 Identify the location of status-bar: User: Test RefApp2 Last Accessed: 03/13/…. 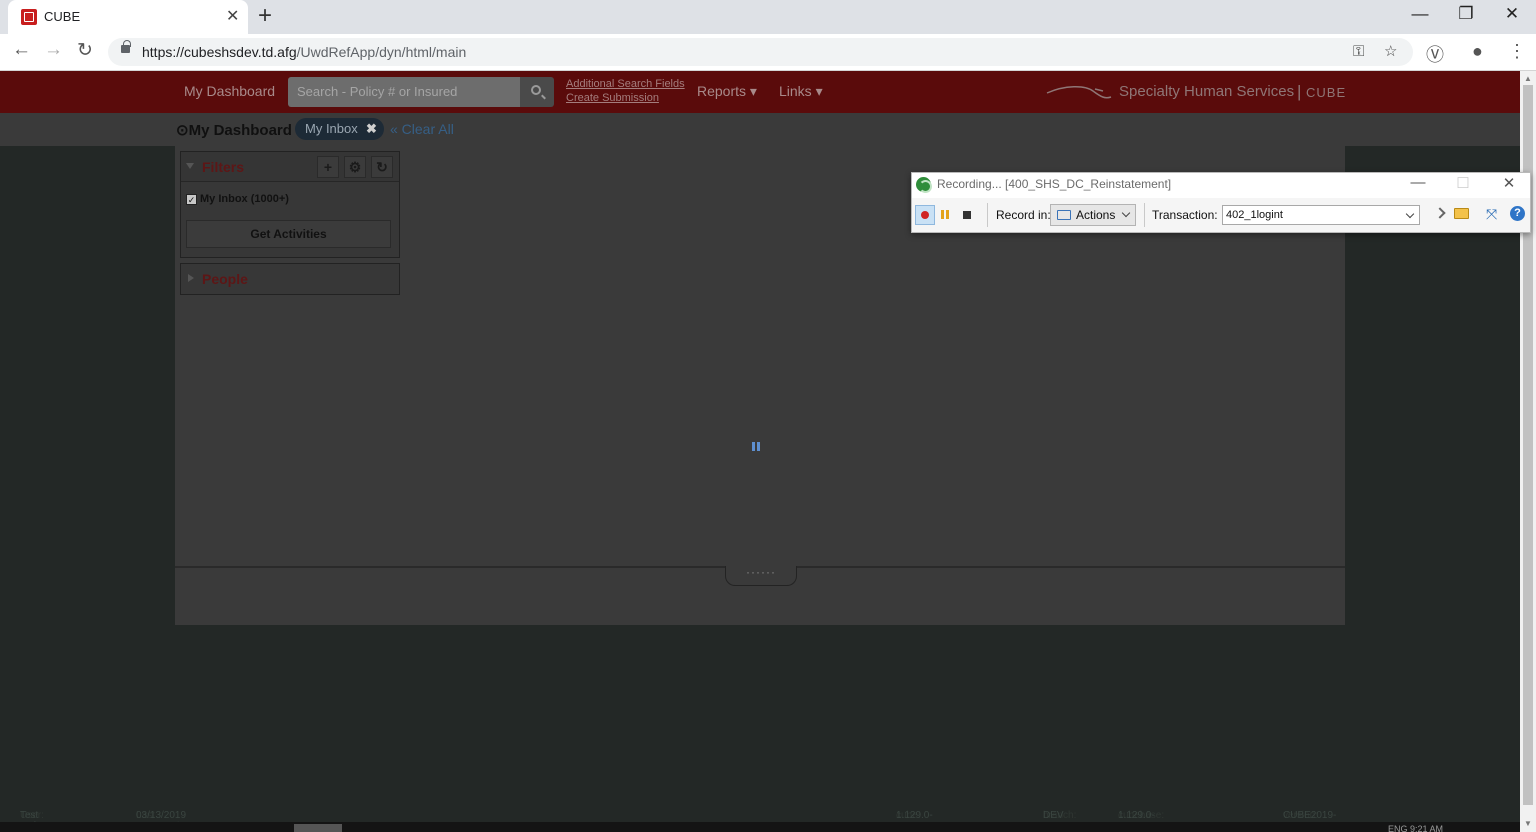
(678, 821).